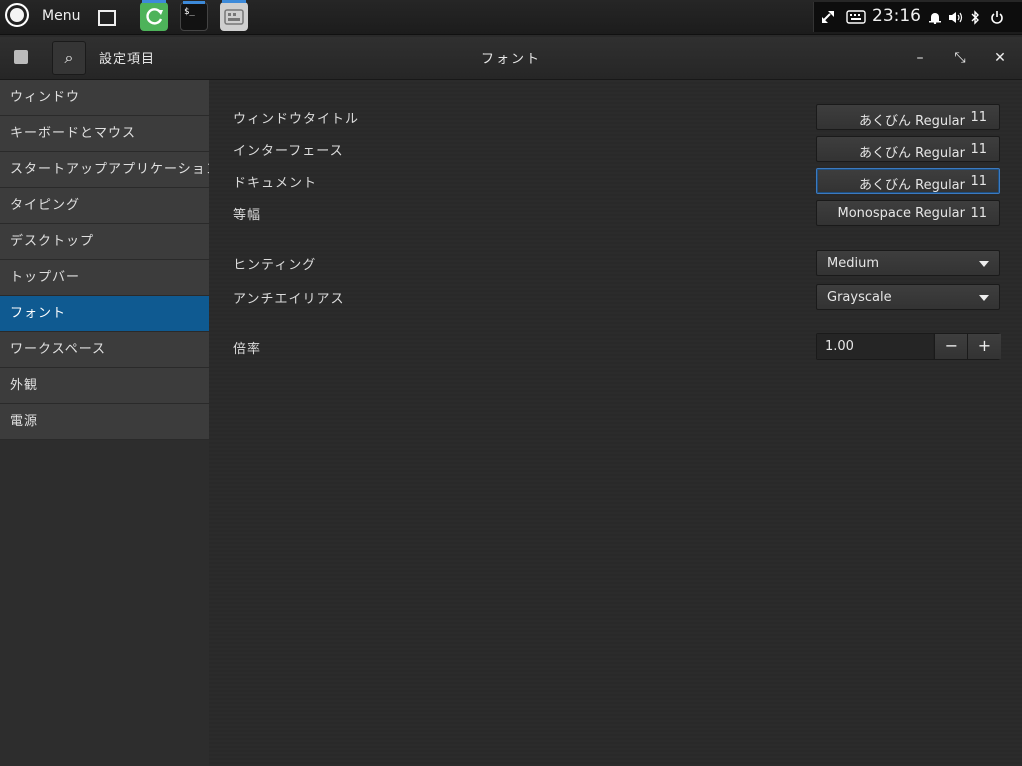 Image resolution: width=1022 pixels, height=766 pixels. Describe the element at coordinates (908, 297) in the screenshot. I see `antialiasing-dropdown: Grayscale` at that location.